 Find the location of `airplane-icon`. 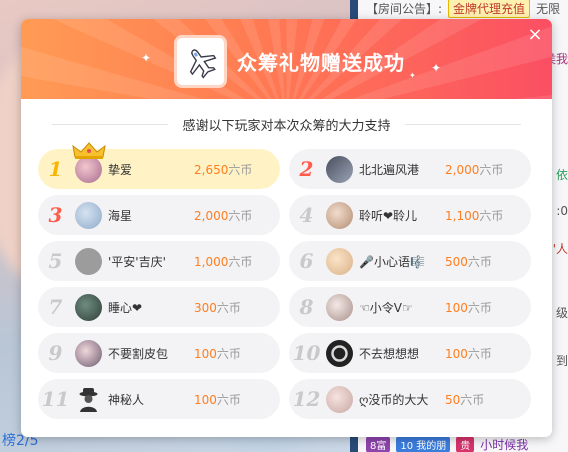

airplane-icon is located at coordinates (202, 63).